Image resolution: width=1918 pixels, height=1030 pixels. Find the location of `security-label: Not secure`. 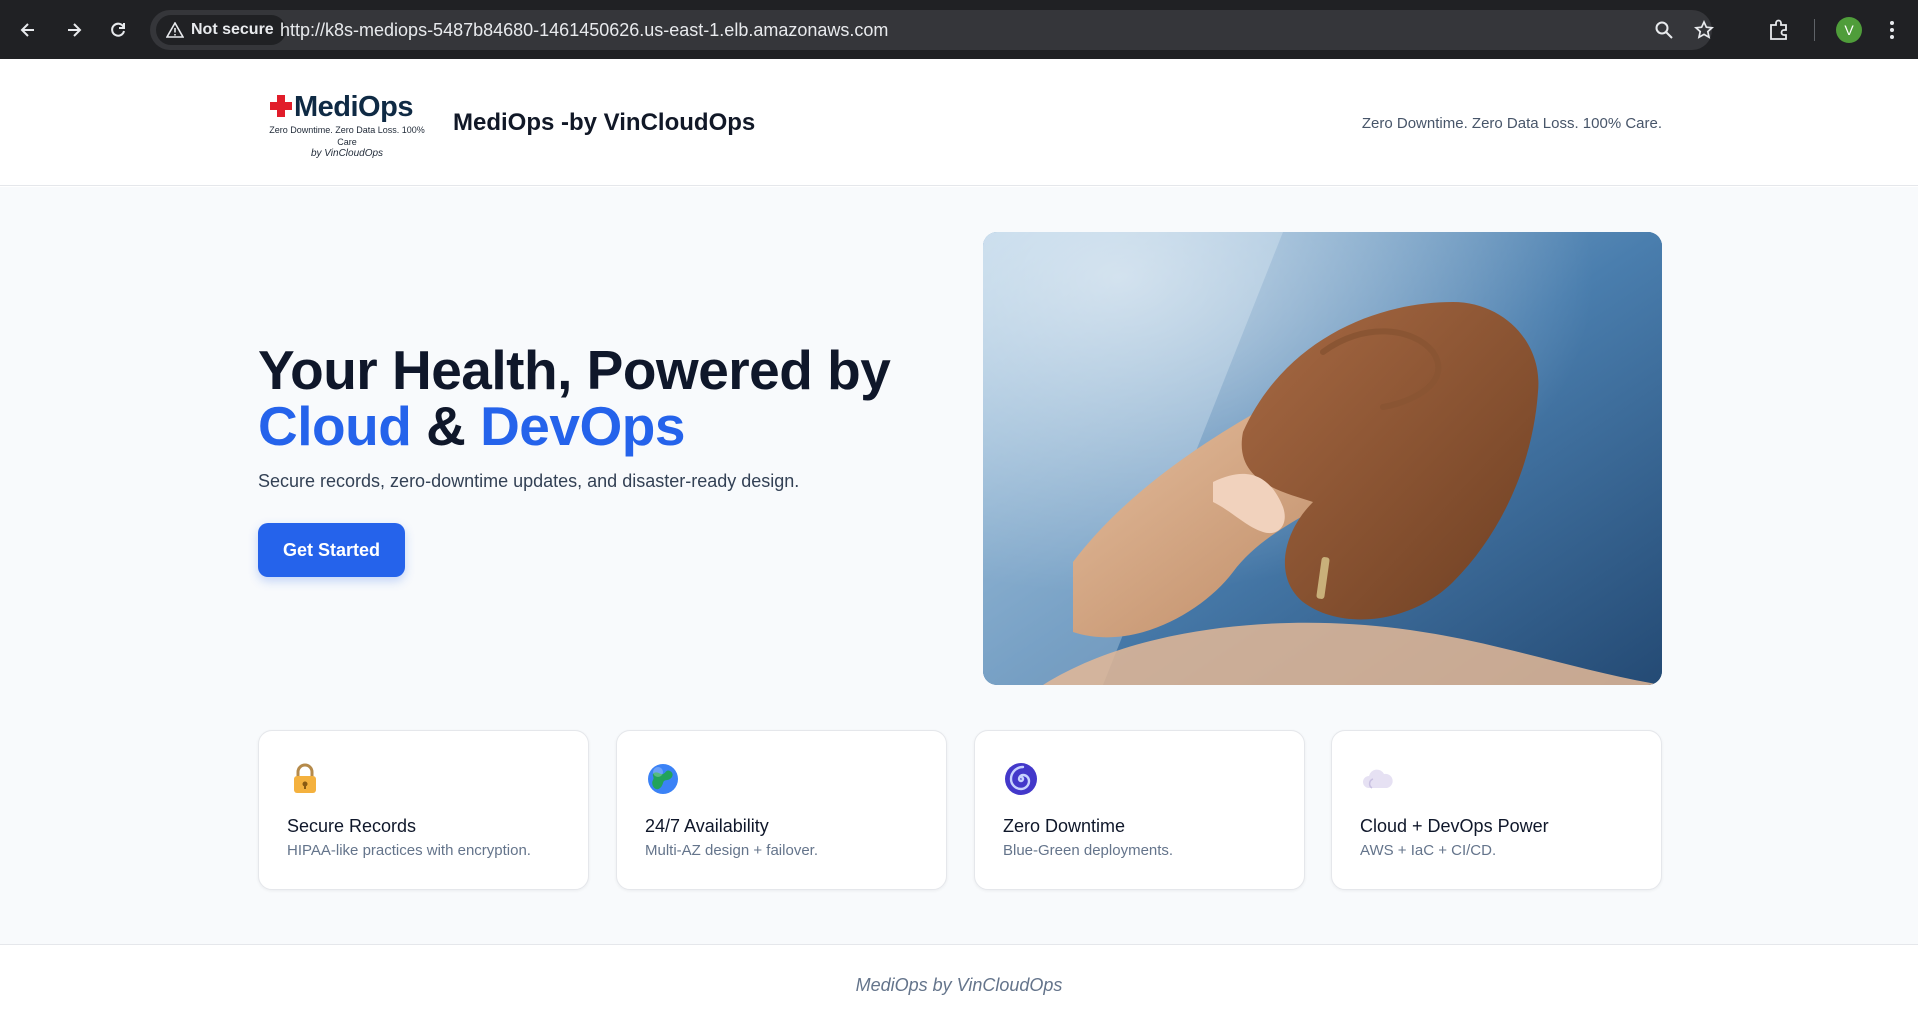

security-label: Not secure is located at coordinates (232, 29).